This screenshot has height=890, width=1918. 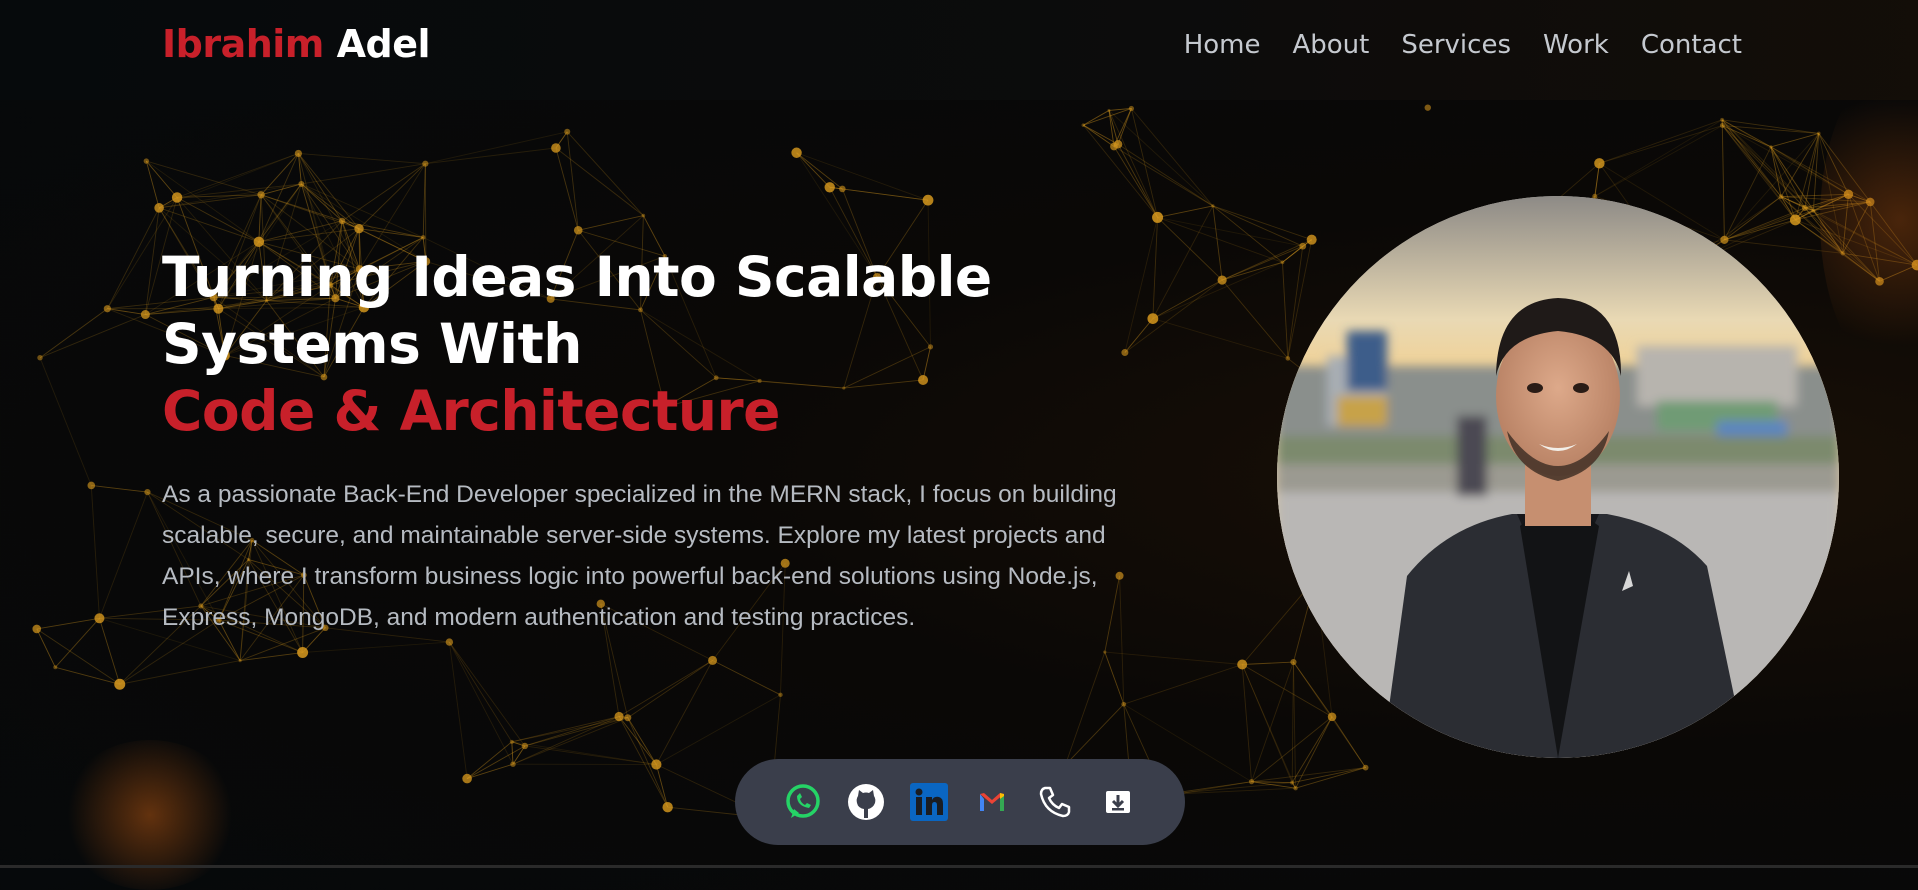 What do you see at coordinates (929, 802) in the screenshot?
I see `linkedin-icon` at bounding box center [929, 802].